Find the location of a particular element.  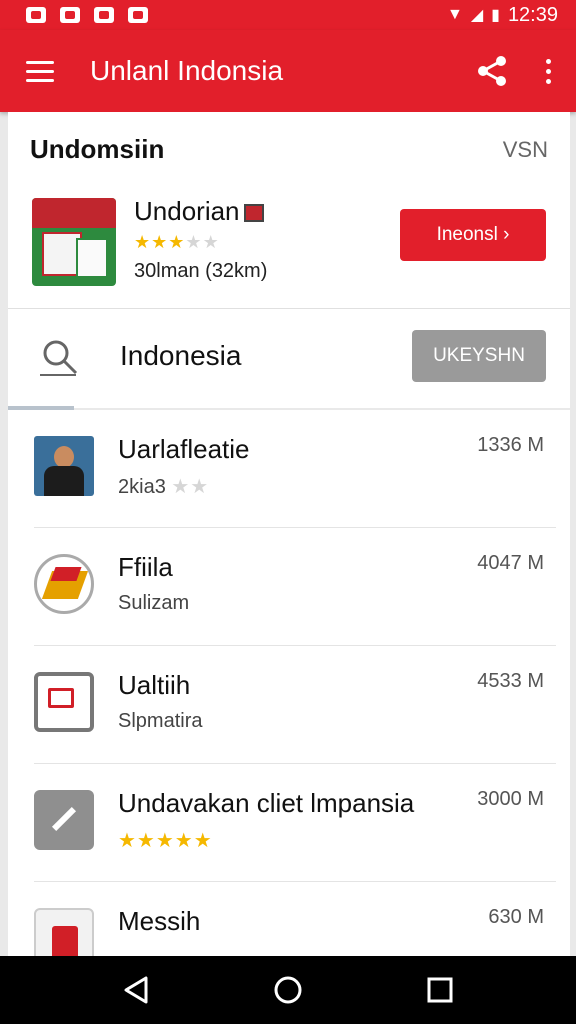

back-icon is located at coordinates (136, 990).